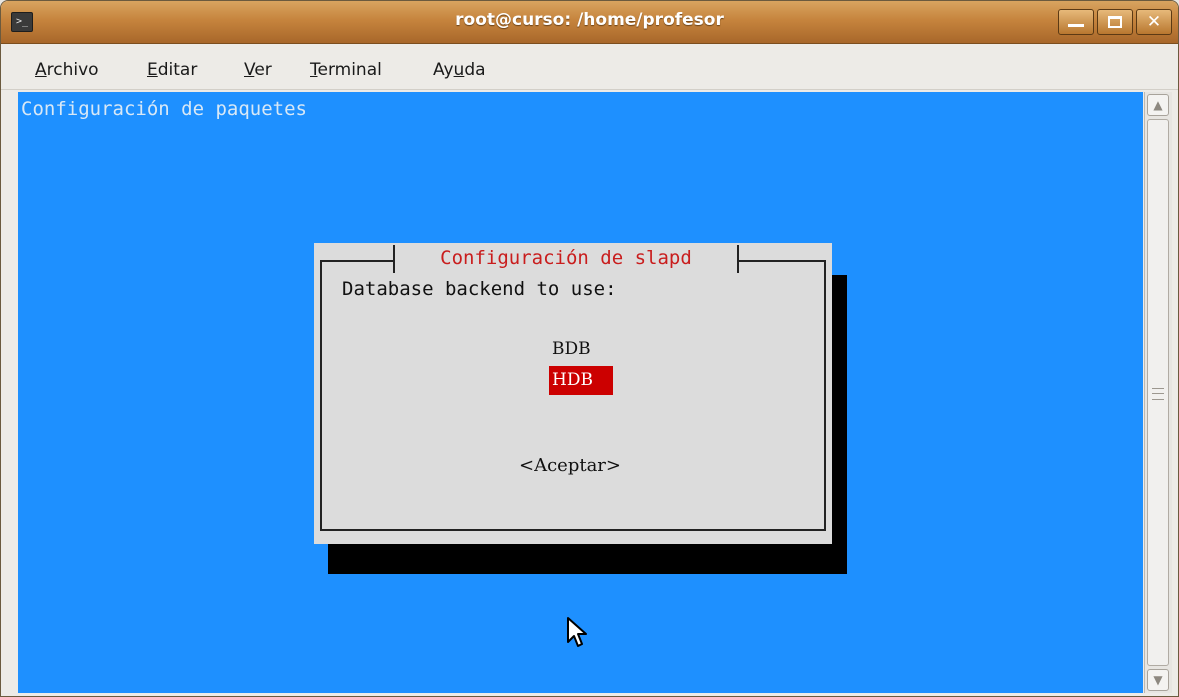  I want to click on menu-mnemonic: V, so click(249, 70).